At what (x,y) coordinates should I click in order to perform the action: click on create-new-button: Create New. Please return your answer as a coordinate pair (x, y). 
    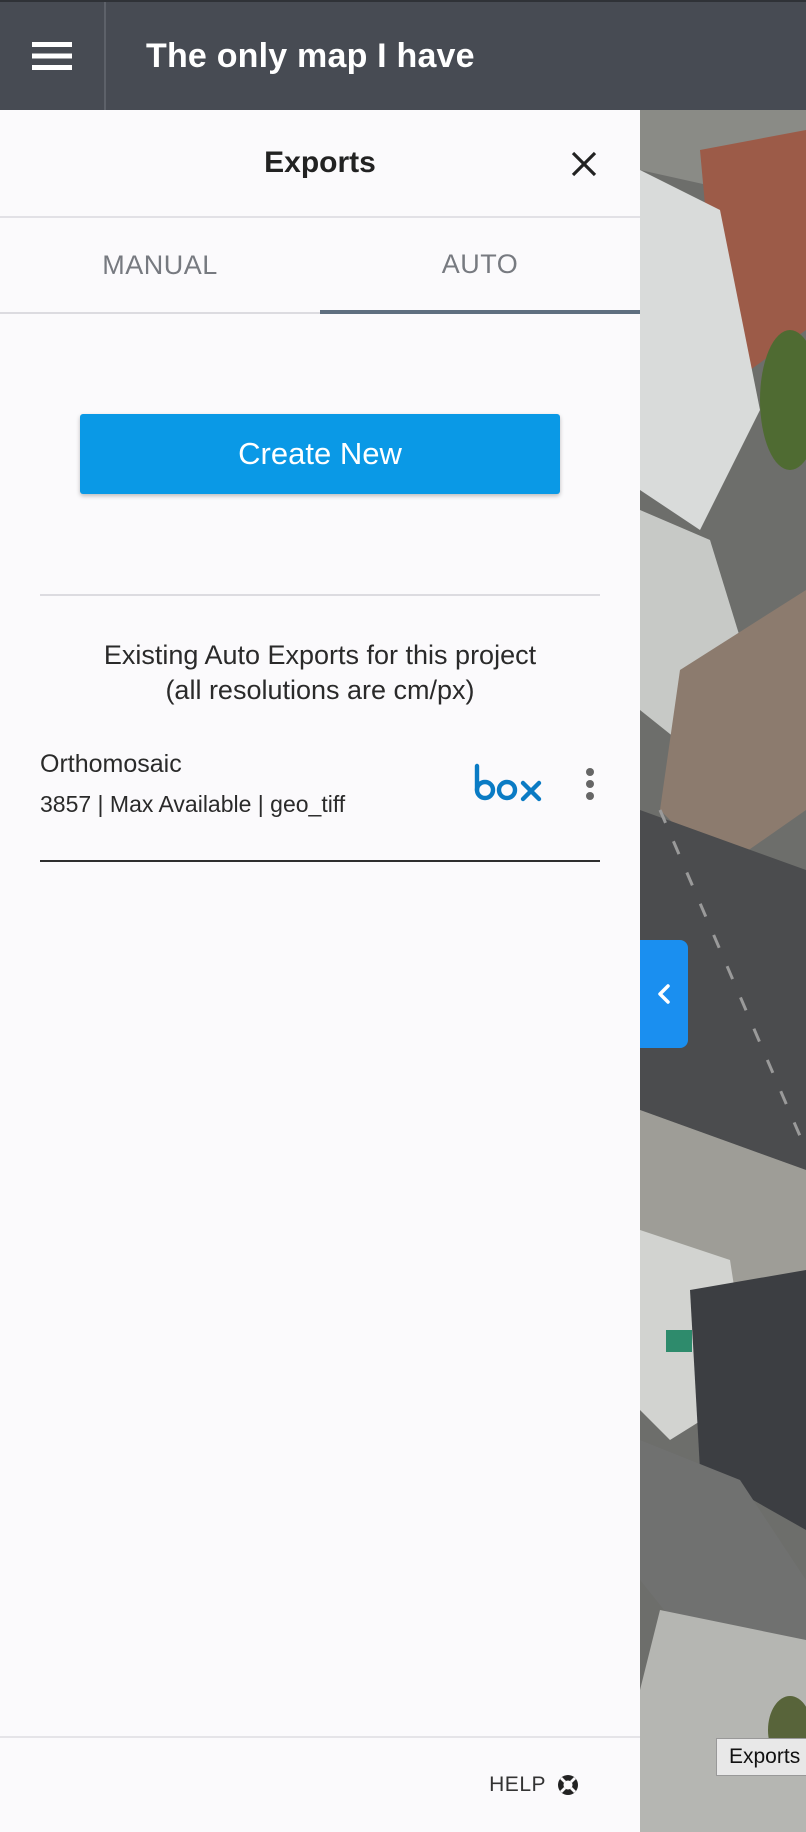
    Looking at the image, I should click on (320, 454).